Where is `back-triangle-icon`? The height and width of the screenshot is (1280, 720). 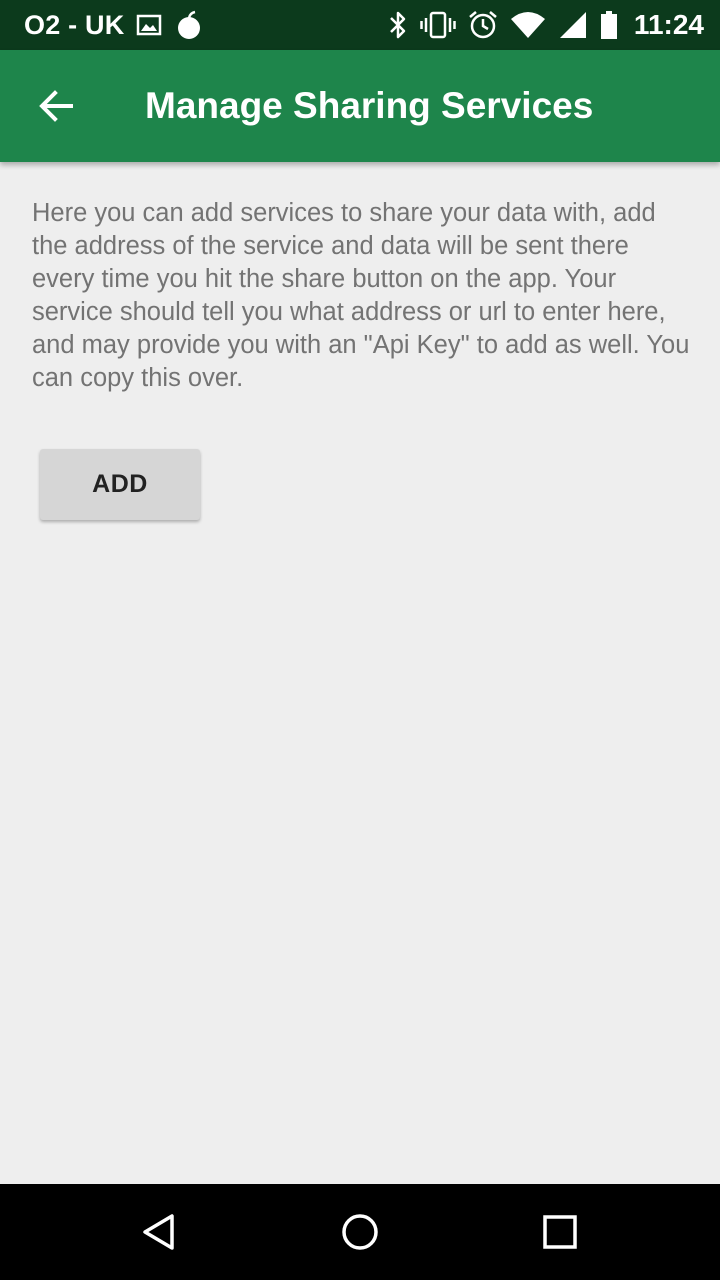 back-triangle-icon is located at coordinates (160, 1232).